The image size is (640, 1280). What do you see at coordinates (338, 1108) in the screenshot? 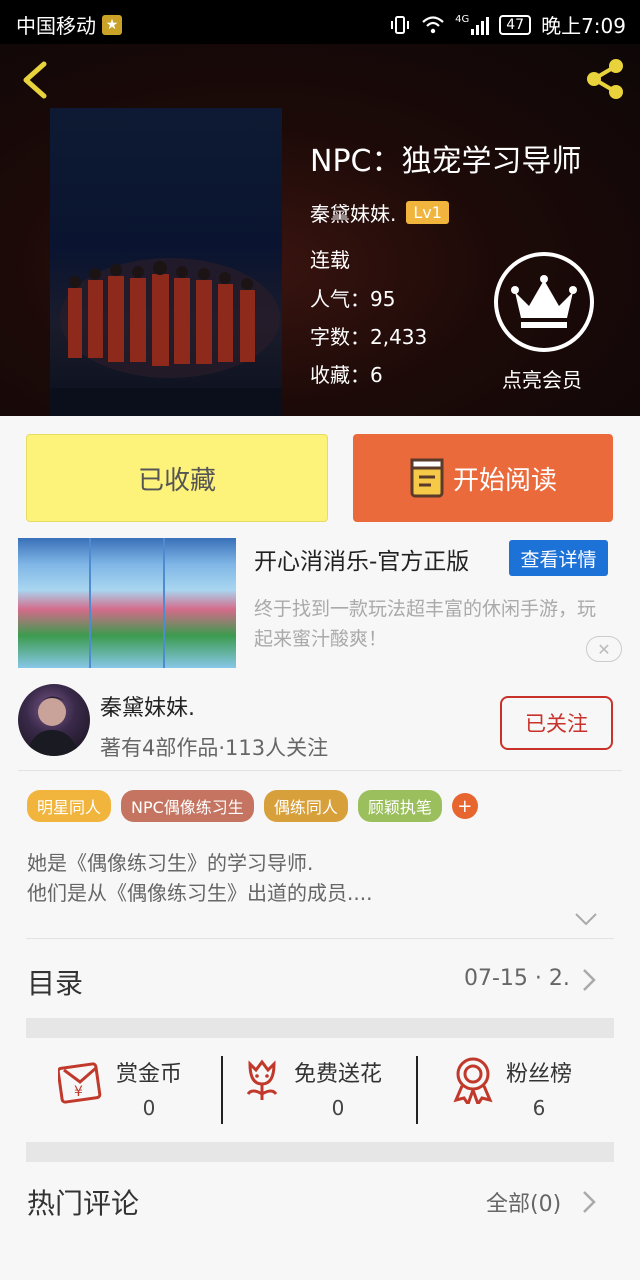
I see `send-flower-count: 0` at bounding box center [338, 1108].